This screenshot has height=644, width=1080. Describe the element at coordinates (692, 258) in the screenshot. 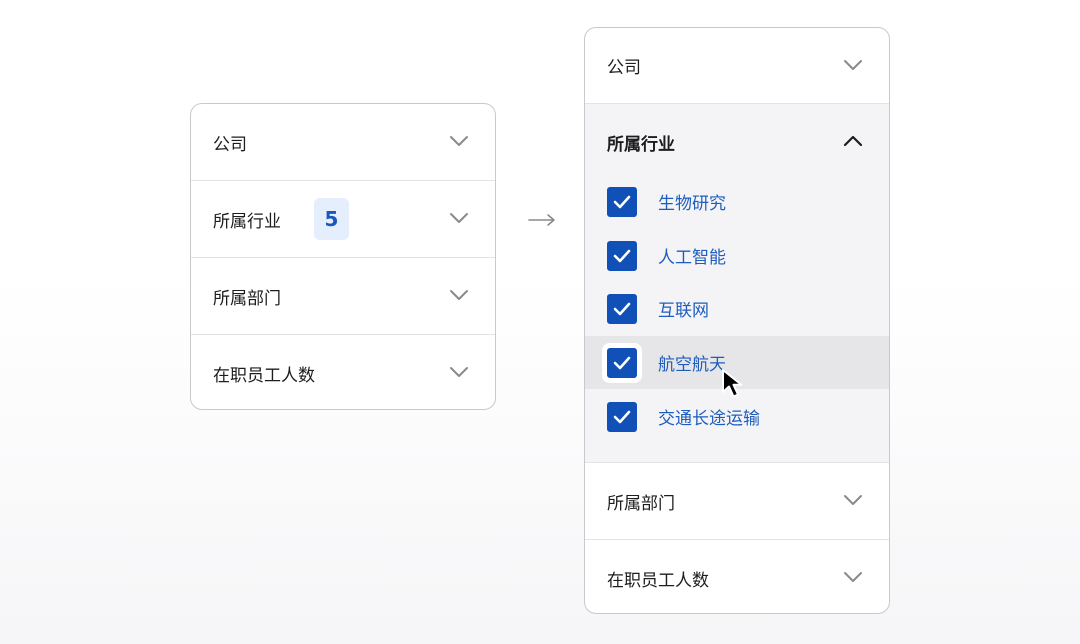

I see `option-label: 人工智能` at that location.